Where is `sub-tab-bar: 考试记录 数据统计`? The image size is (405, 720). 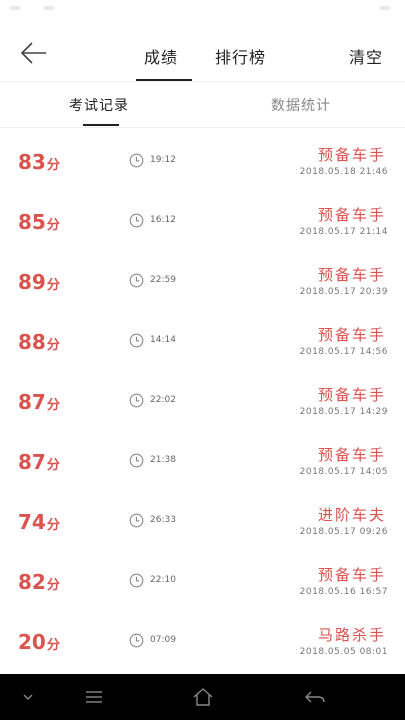 sub-tab-bar: 考试记录 数据统计 is located at coordinates (202, 105).